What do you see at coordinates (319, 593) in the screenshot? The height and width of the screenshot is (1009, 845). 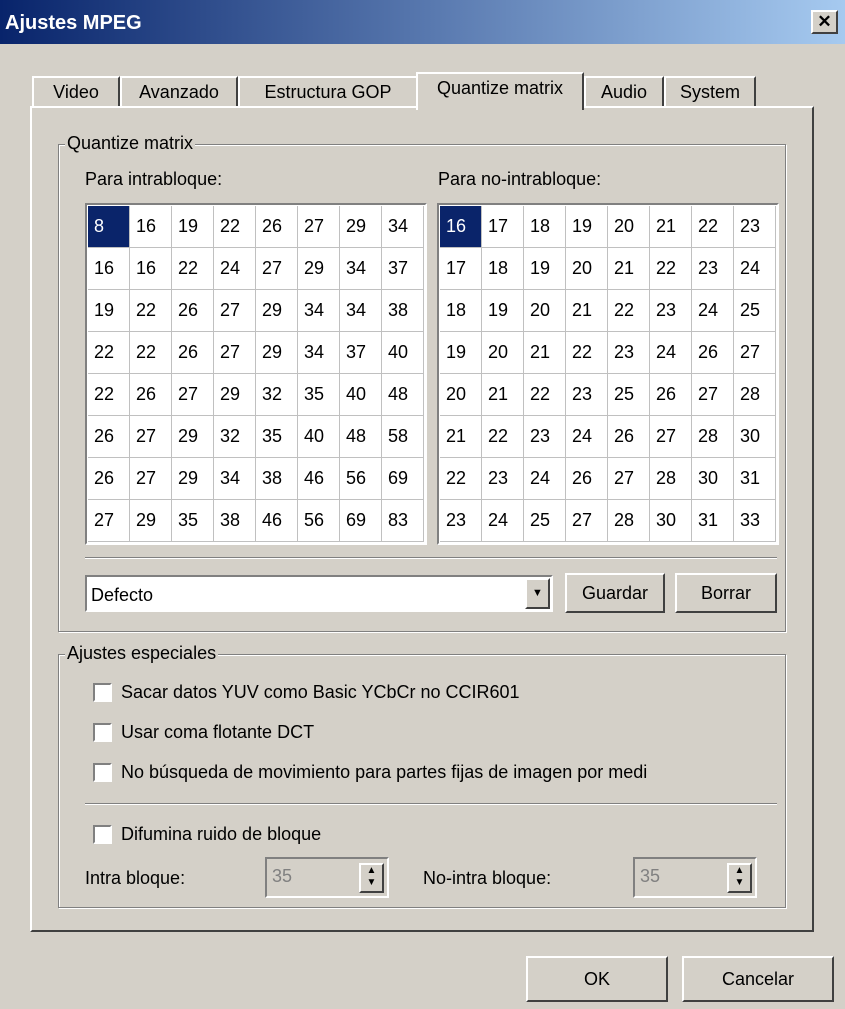 I see `preset-select: Defecto ▼` at bounding box center [319, 593].